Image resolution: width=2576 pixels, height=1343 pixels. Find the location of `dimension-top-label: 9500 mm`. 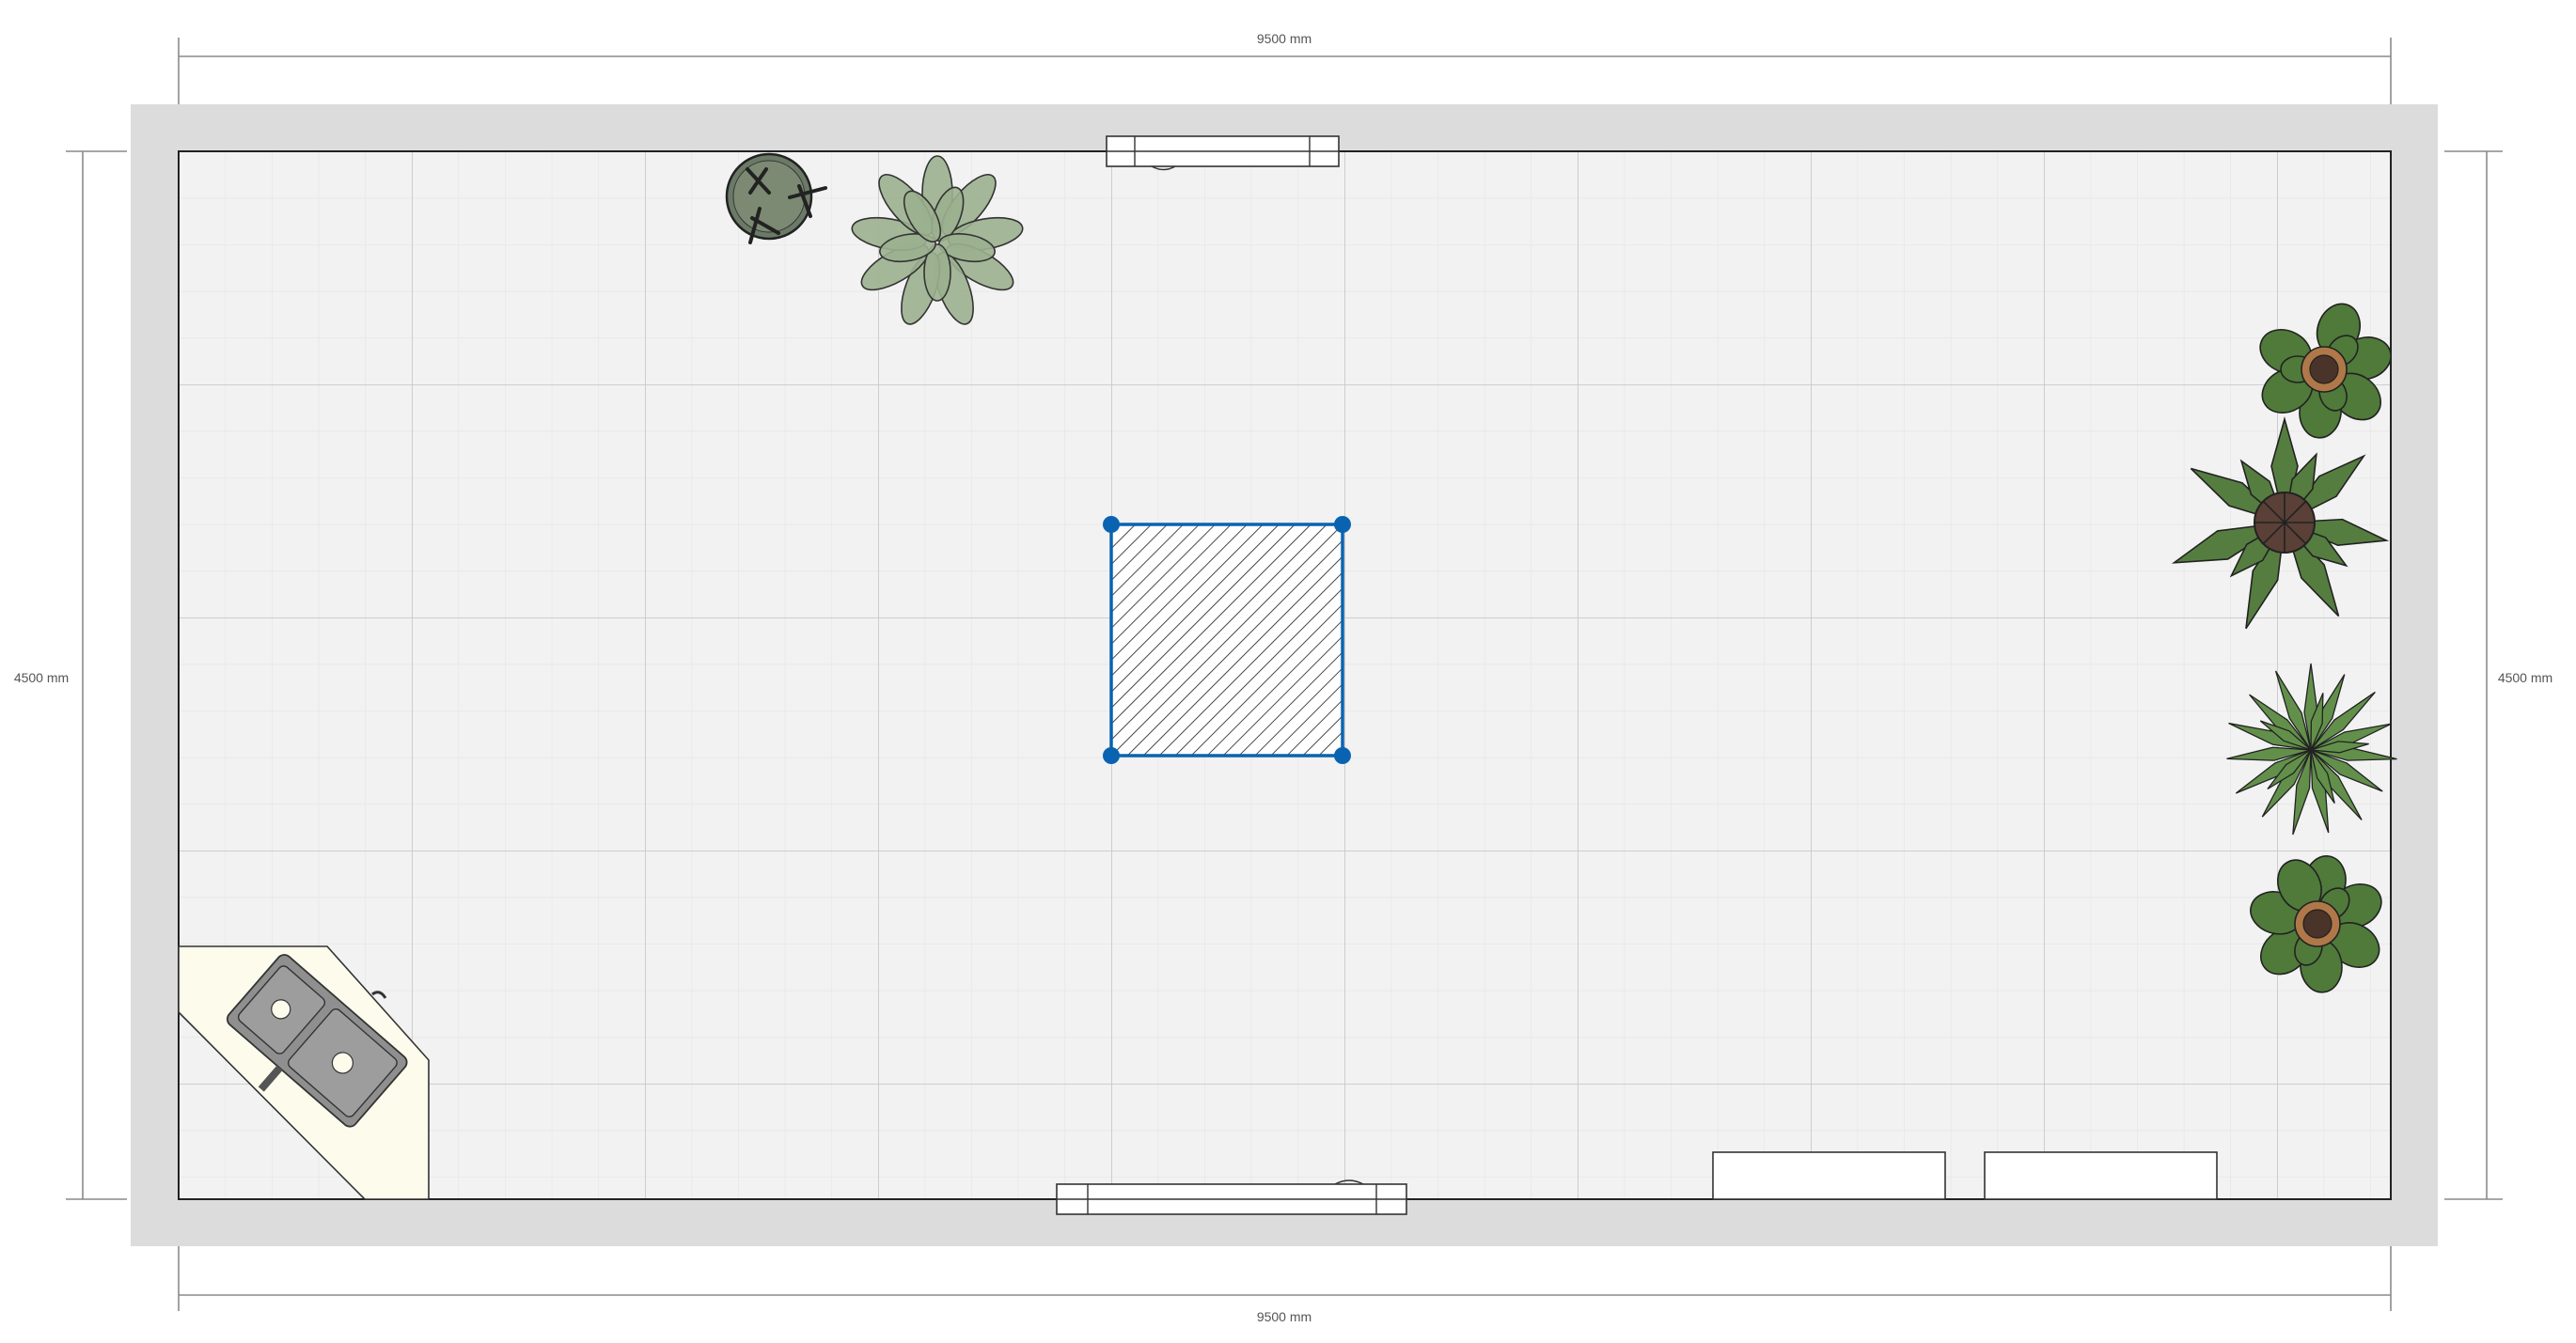

dimension-top-label: 9500 mm is located at coordinates (1284, 38).